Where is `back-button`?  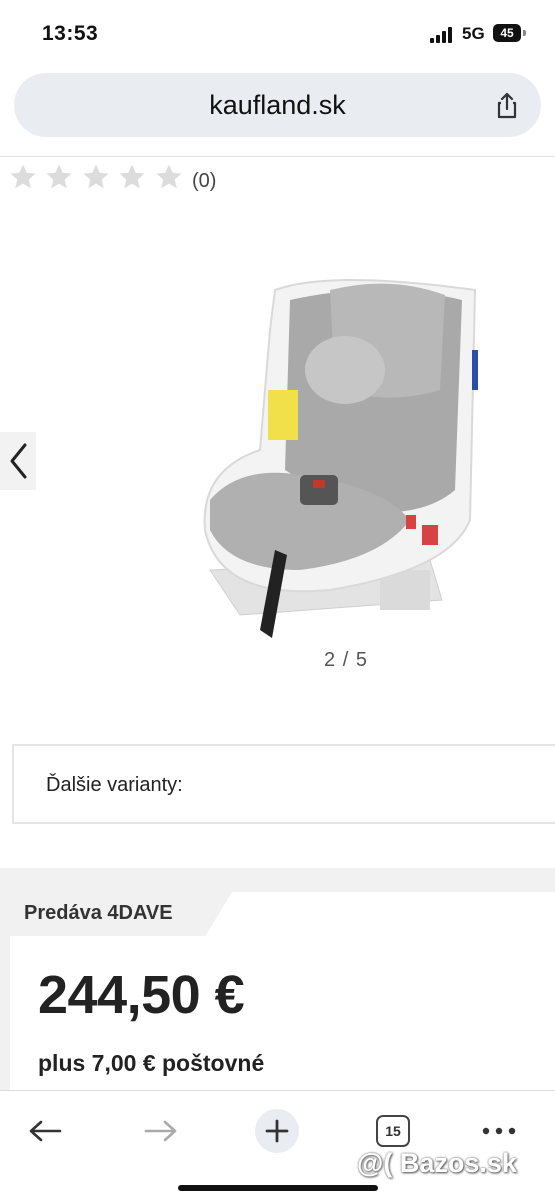
back-button is located at coordinates (45, 1131).